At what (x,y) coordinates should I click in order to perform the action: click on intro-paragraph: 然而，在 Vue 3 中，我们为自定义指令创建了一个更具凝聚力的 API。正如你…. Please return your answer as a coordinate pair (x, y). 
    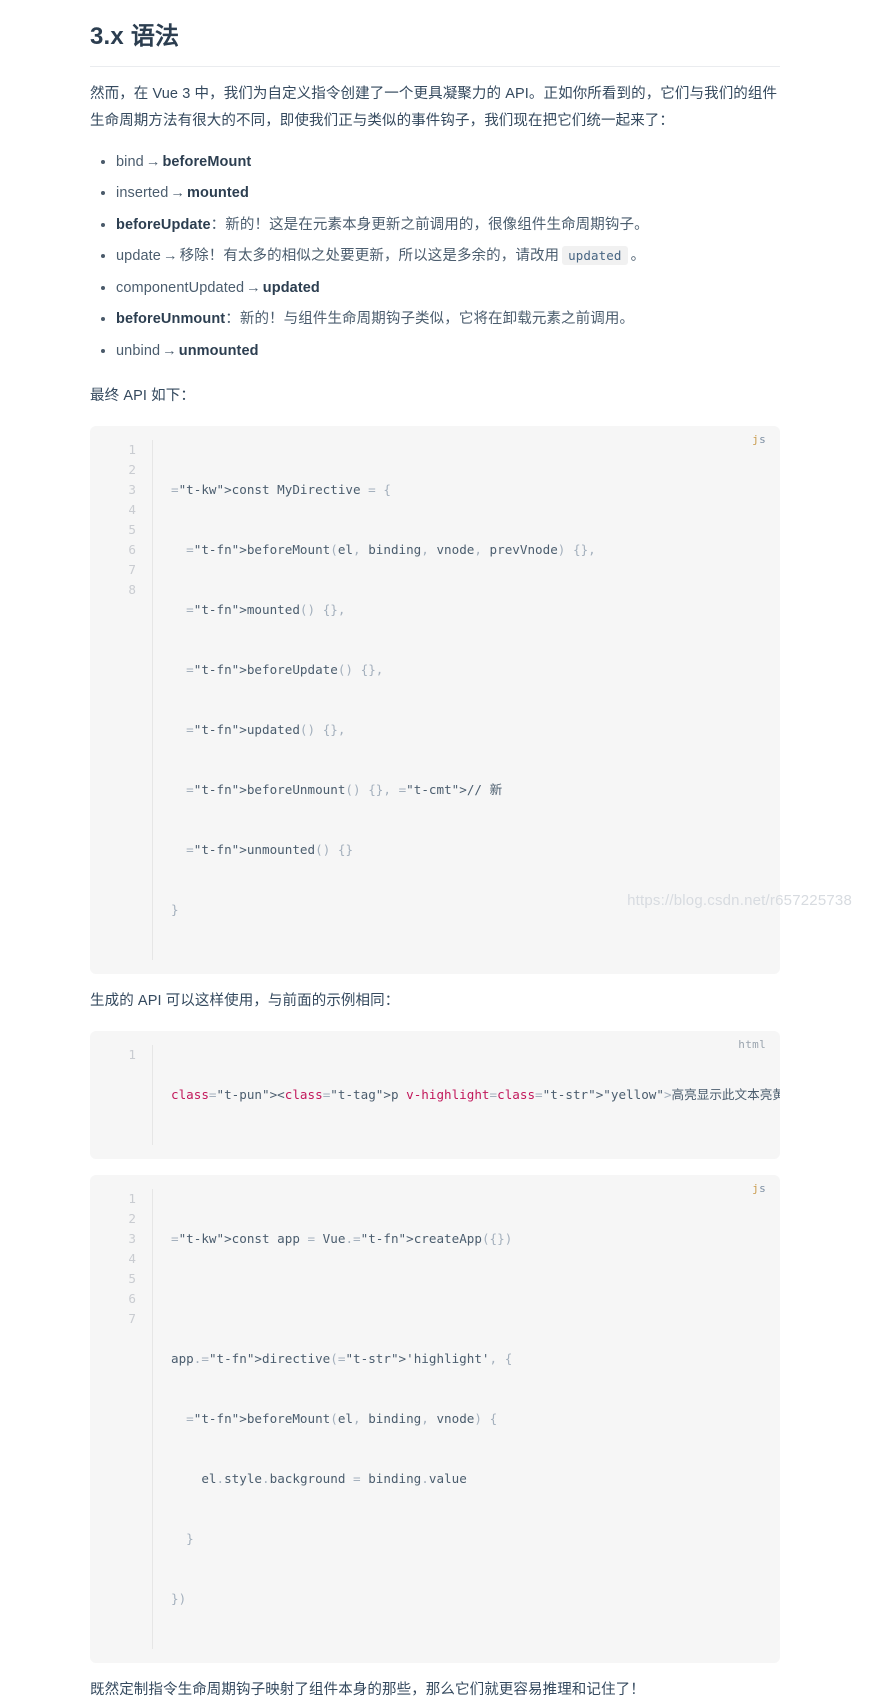
    Looking at the image, I should click on (434, 107).